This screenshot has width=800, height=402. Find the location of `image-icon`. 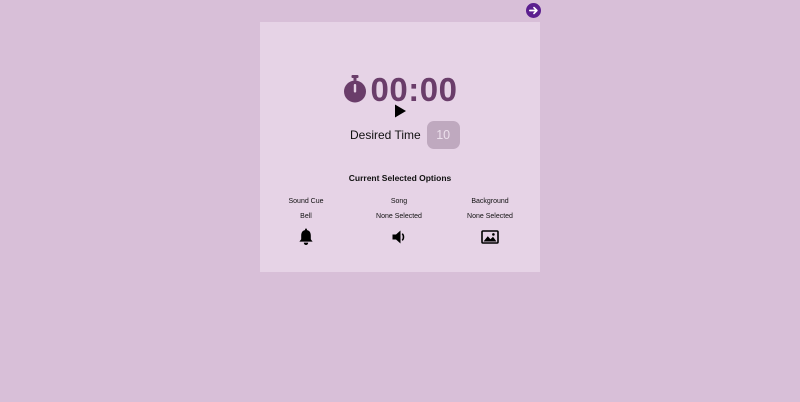

image-icon is located at coordinates (490, 237).